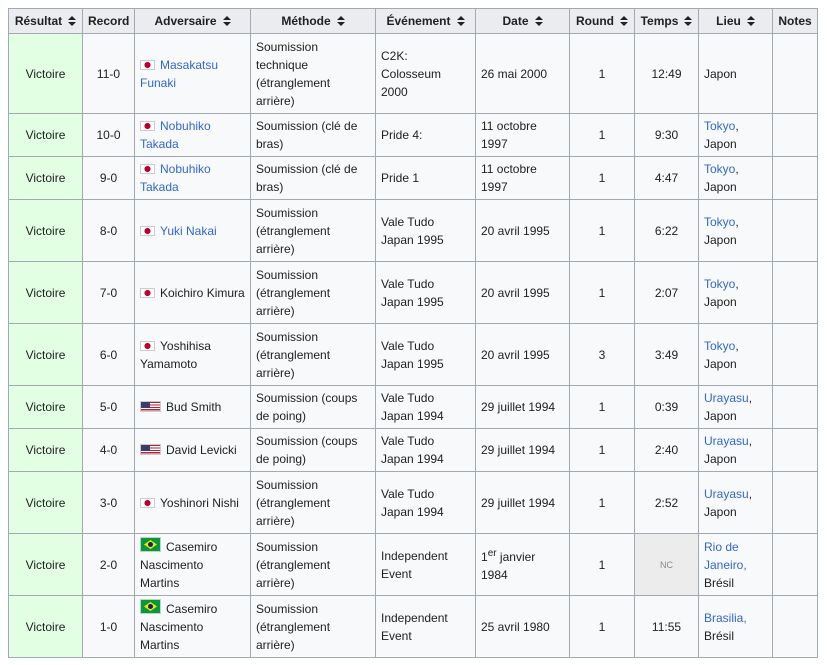  What do you see at coordinates (108, 178) in the screenshot?
I see `record-cell: 9-0` at bounding box center [108, 178].